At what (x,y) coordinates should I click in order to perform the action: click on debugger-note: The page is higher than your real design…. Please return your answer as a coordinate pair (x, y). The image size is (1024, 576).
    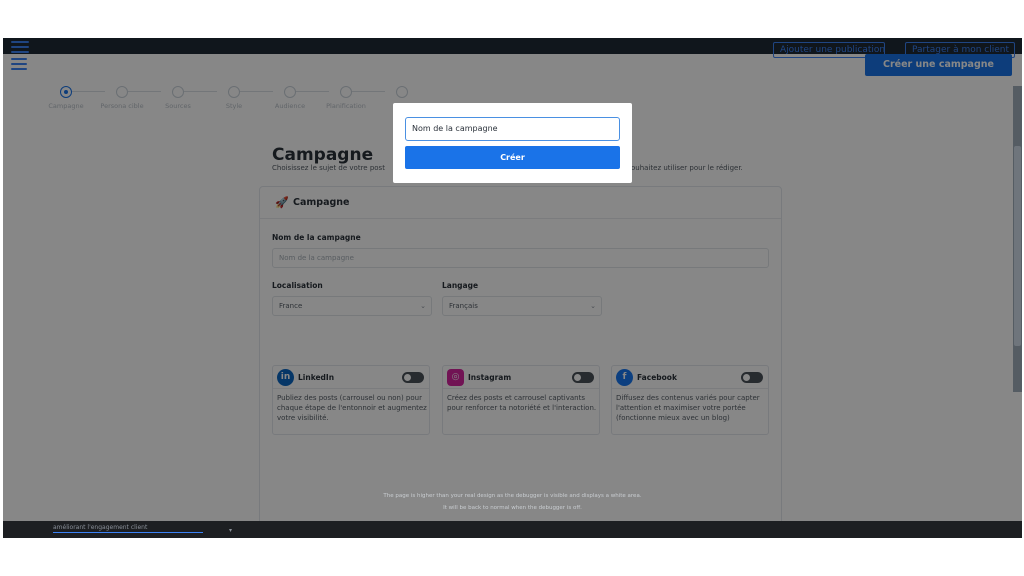
    Looking at the image, I should click on (512, 496).